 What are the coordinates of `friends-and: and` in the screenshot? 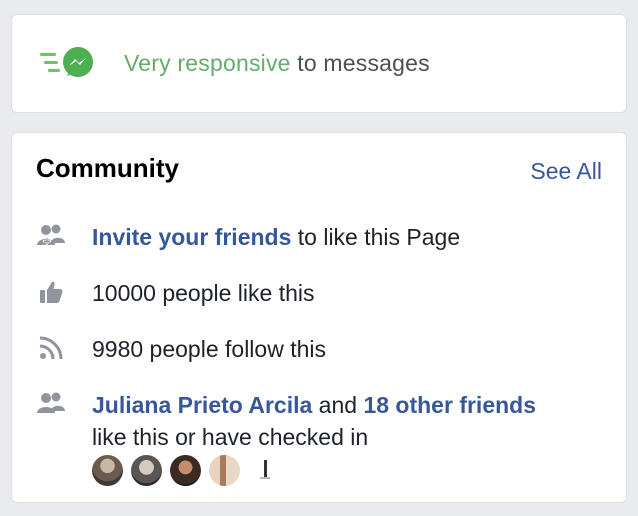 It's located at (338, 405).